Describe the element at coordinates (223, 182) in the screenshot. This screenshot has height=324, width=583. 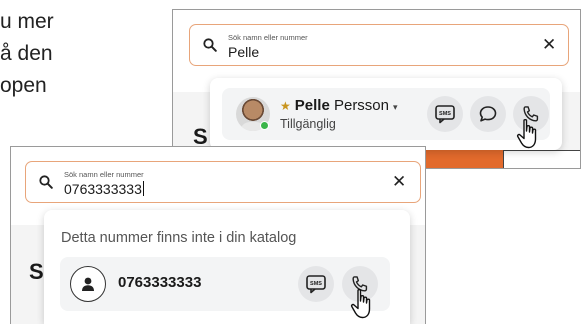
I see `search-input: Sök namn eller nummer 0763333333 ✕` at that location.